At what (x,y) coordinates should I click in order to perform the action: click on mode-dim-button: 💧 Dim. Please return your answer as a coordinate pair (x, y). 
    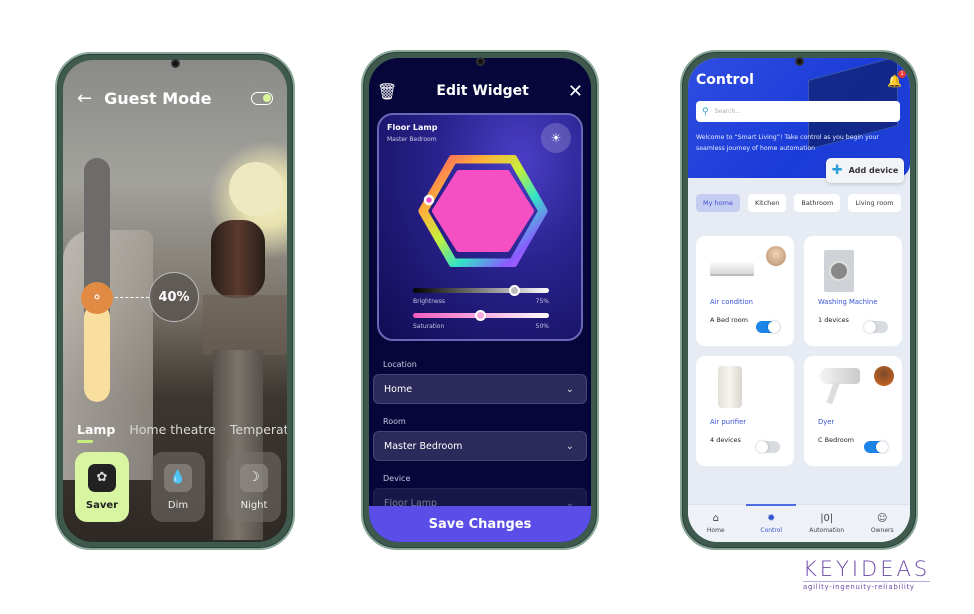
    Looking at the image, I should click on (178, 487).